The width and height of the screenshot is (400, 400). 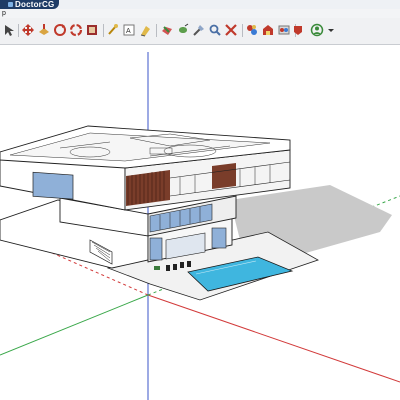 What do you see at coordinates (329, 30) in the screenshot?
I see `chevron-down-icon` at bounding box center [329, 30].